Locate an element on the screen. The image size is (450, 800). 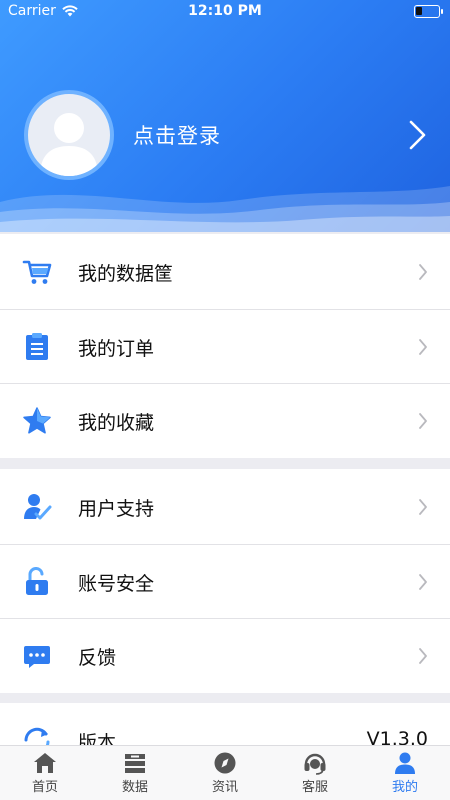
menu-item-label: 我的数据筐 is located at coordinates (126, 274).